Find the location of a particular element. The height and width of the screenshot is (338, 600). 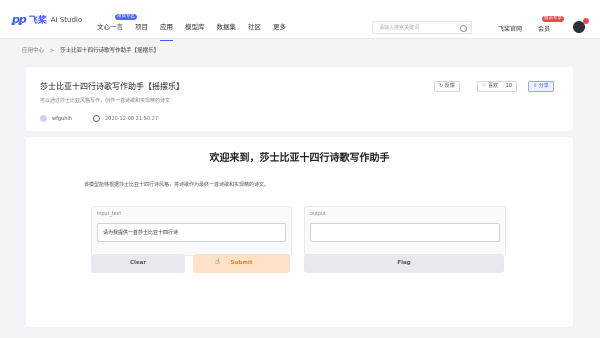

nav-item-models: 模型库 is located at coordinates (195, 29).